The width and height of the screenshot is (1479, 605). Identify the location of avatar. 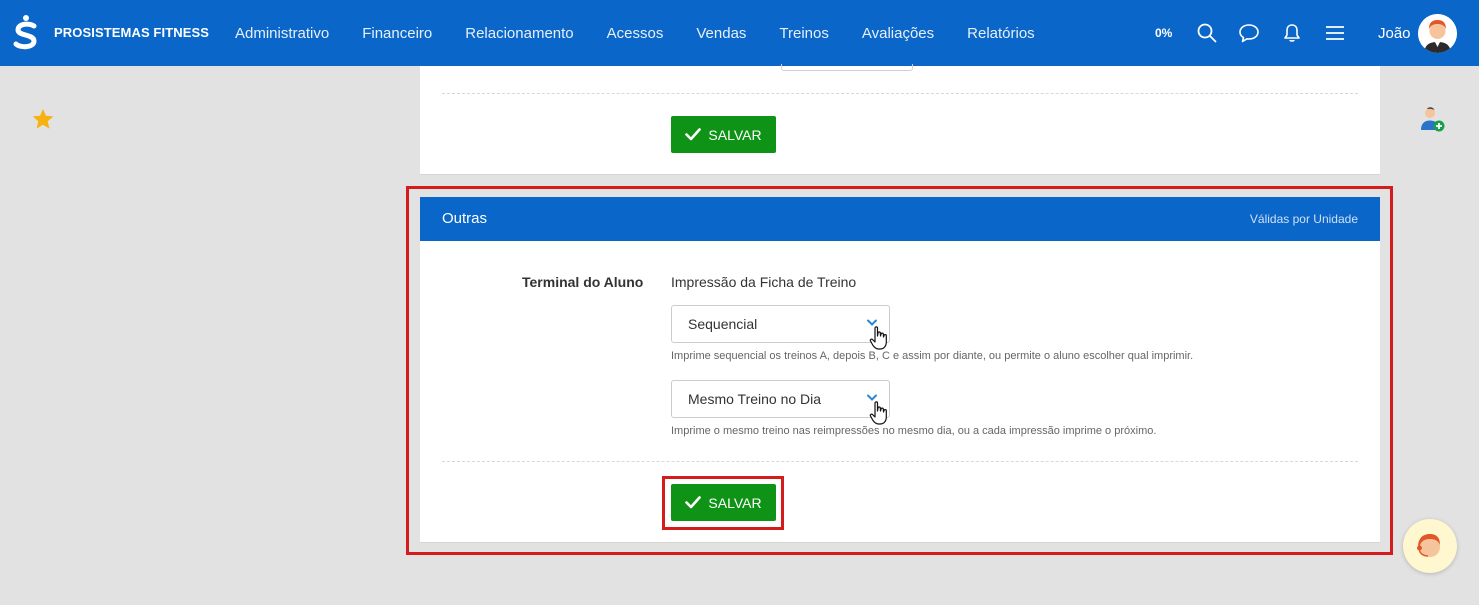
(1437, 33).